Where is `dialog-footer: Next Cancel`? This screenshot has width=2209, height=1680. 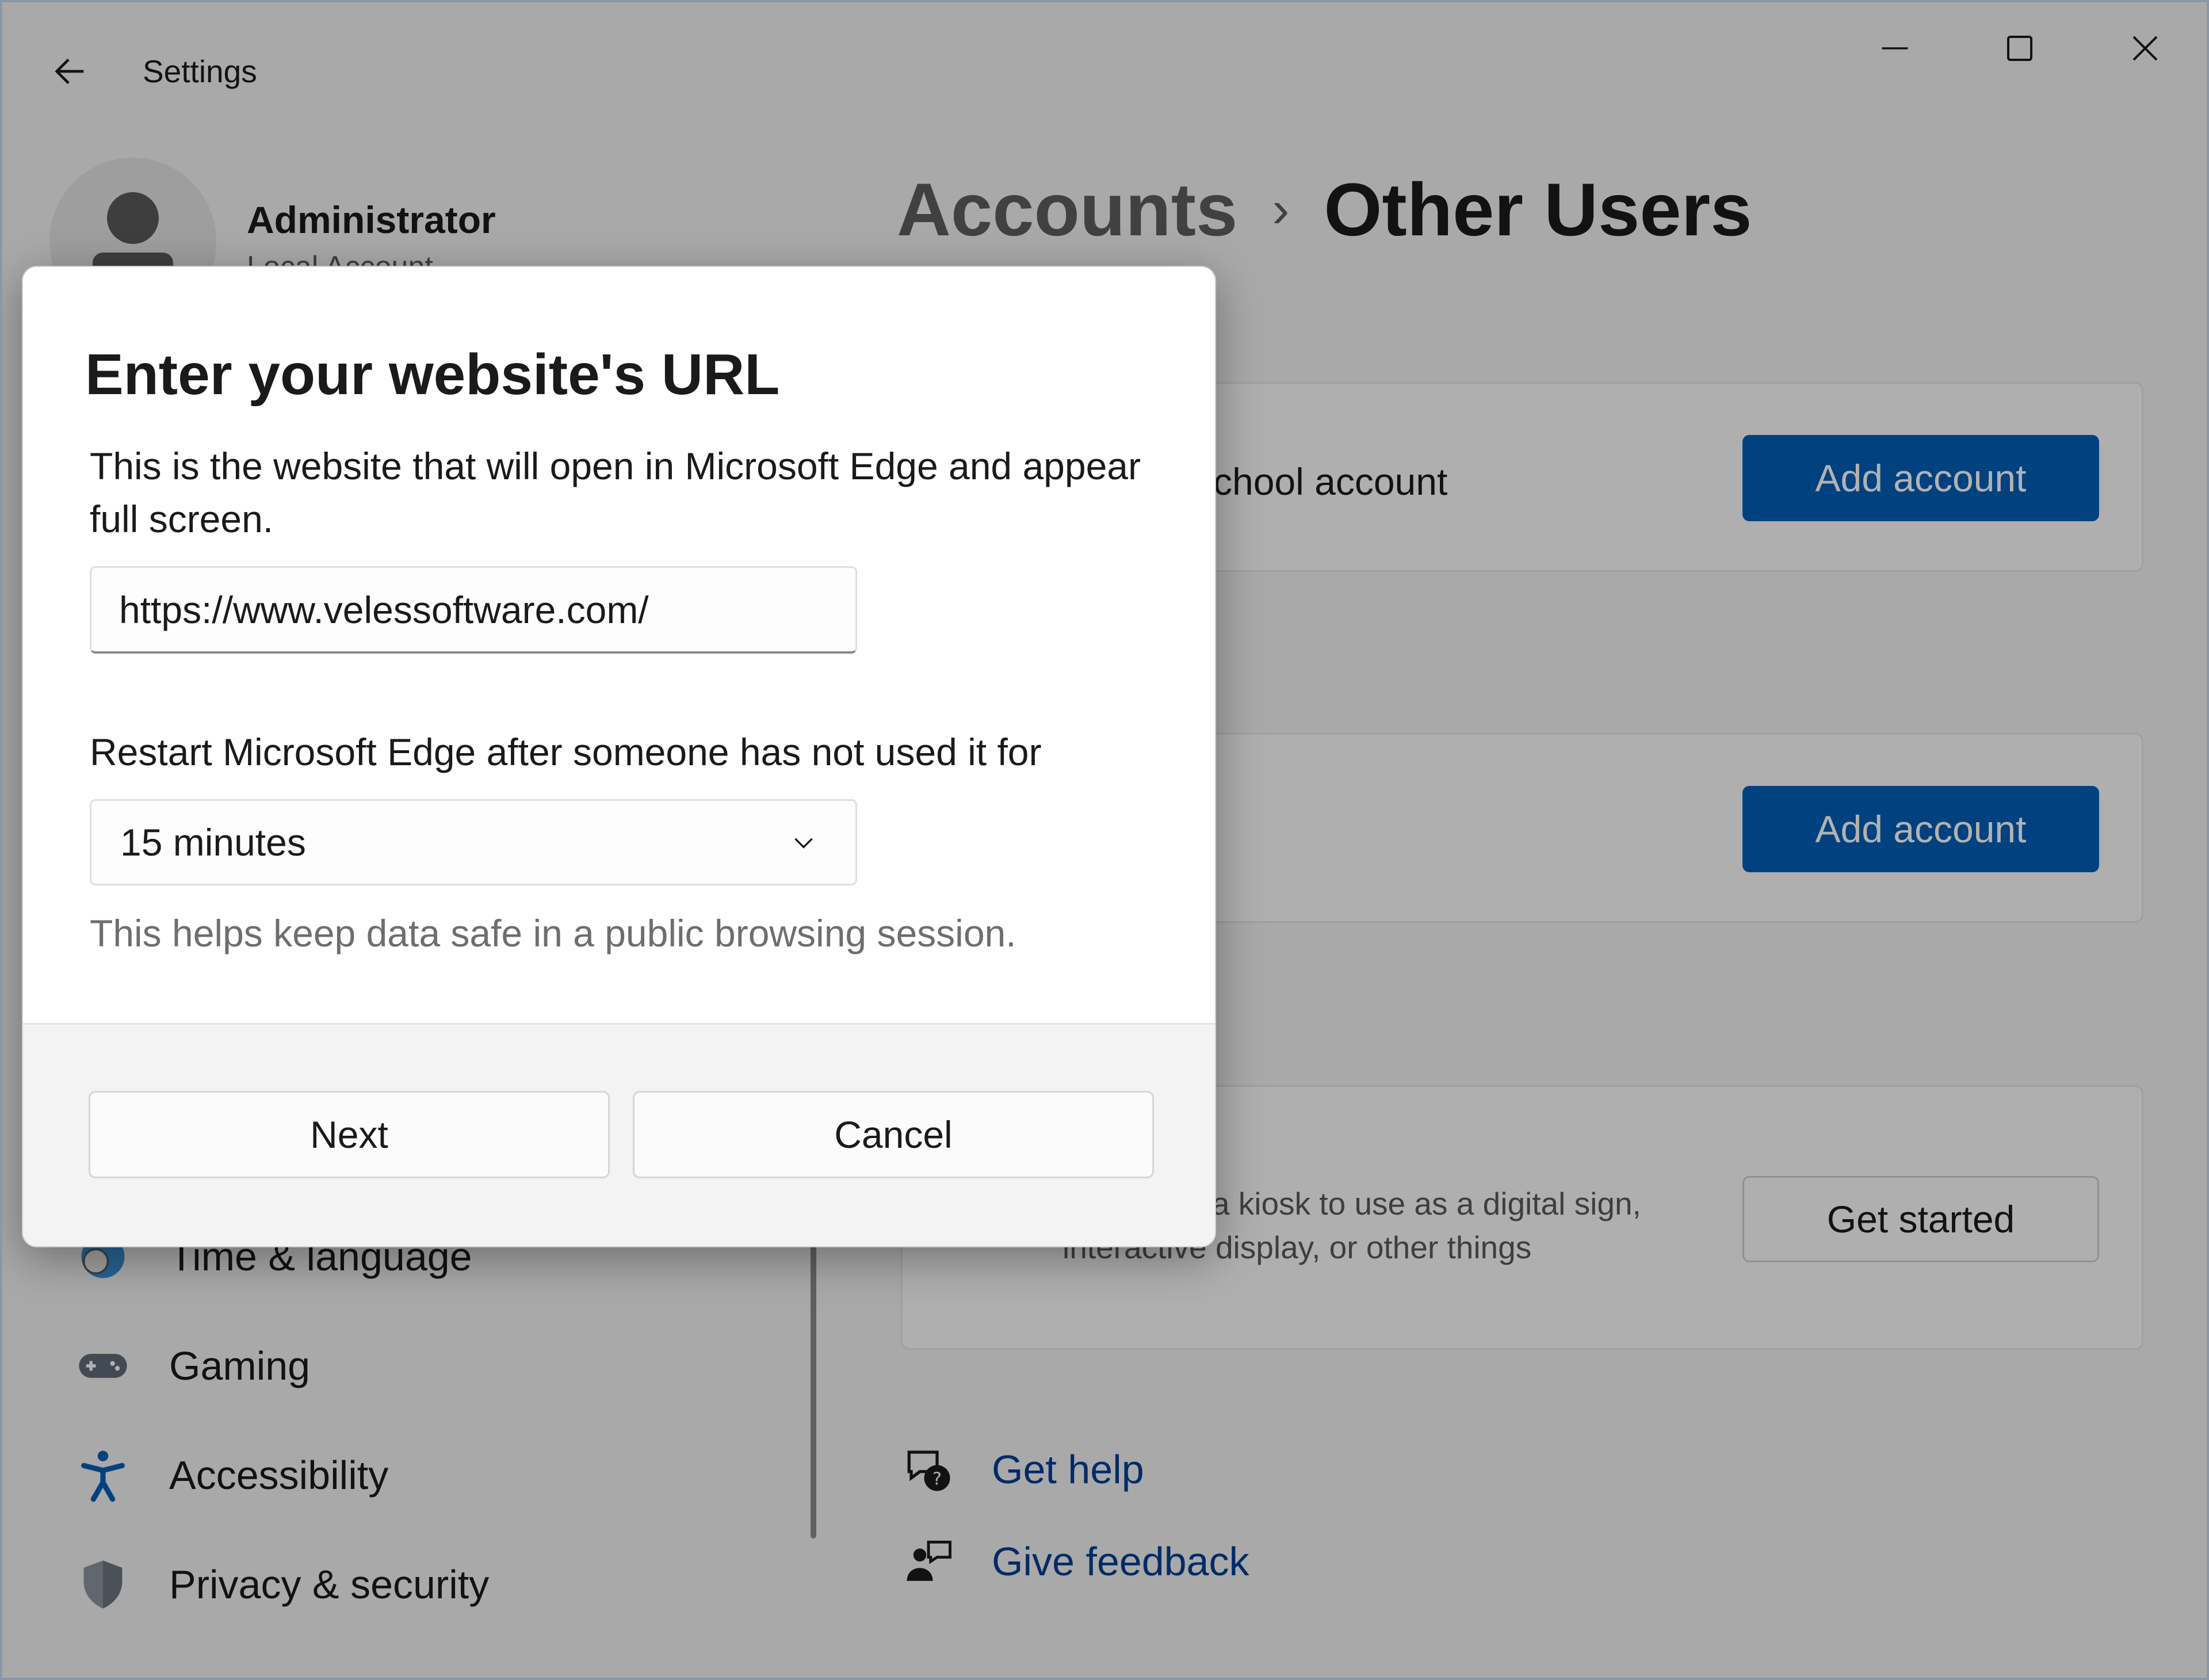 dialog-footer: Next Cancel is located at coordinates (619, 1134).